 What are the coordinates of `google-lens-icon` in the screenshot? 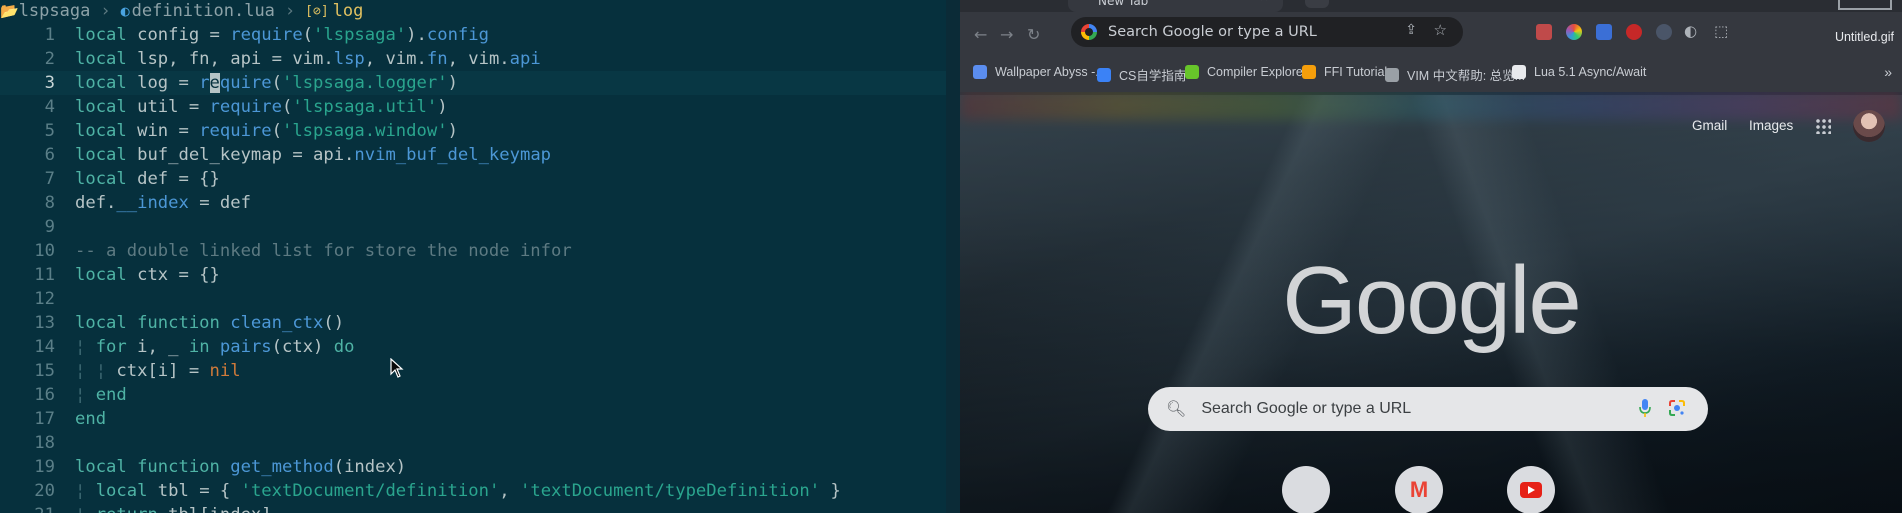 It's located at (1677, 408).